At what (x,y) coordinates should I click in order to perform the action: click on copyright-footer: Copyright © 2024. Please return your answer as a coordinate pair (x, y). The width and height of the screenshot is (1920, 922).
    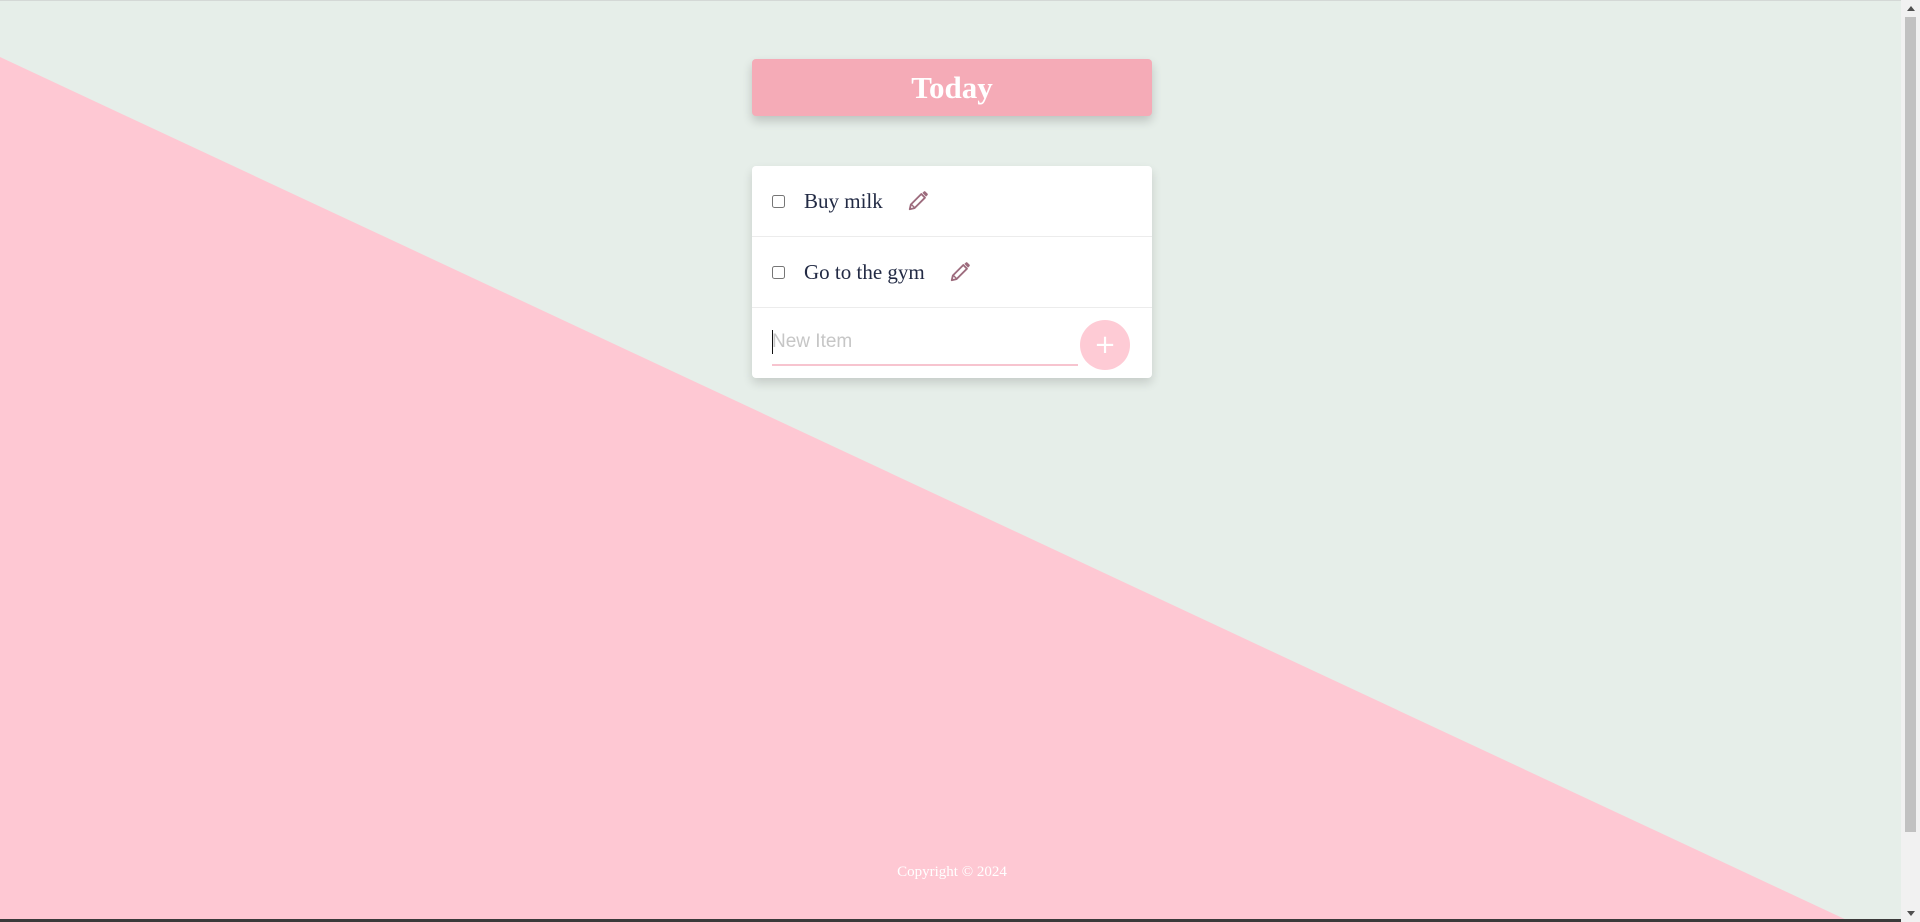
    Looking at the image, I should click on (952, 872).